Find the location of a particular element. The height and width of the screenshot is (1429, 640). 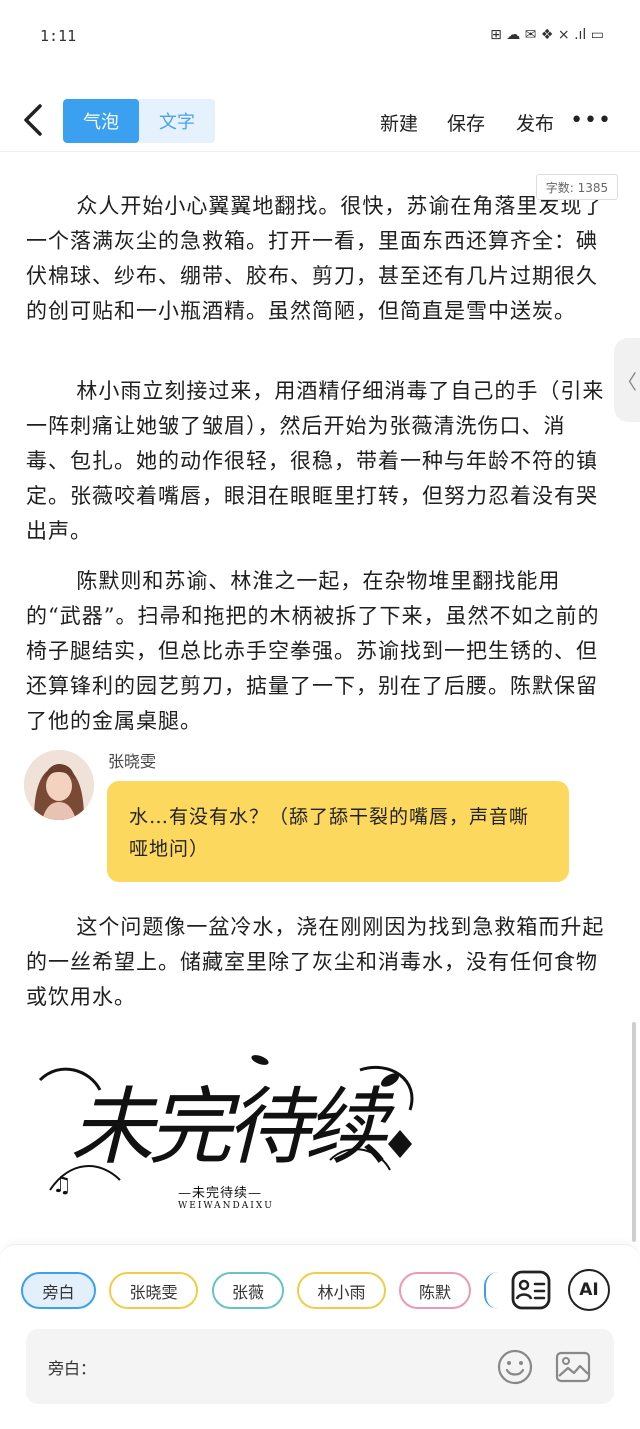

top-nav: 气泡 文字 新建 保存 发布 ••• is located at coordinates (320, 122).